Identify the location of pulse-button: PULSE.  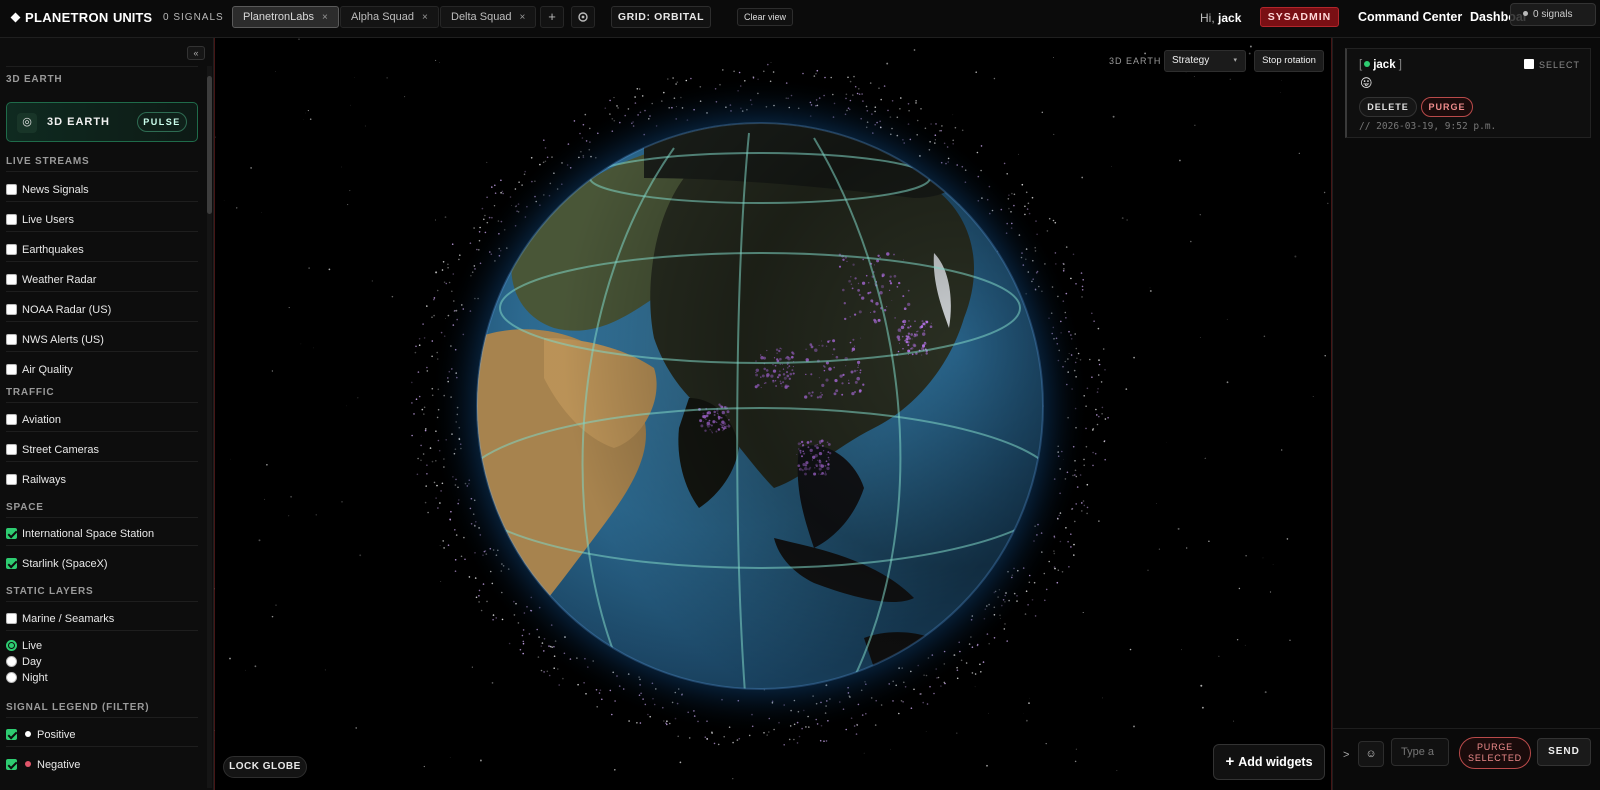
(162, 122).